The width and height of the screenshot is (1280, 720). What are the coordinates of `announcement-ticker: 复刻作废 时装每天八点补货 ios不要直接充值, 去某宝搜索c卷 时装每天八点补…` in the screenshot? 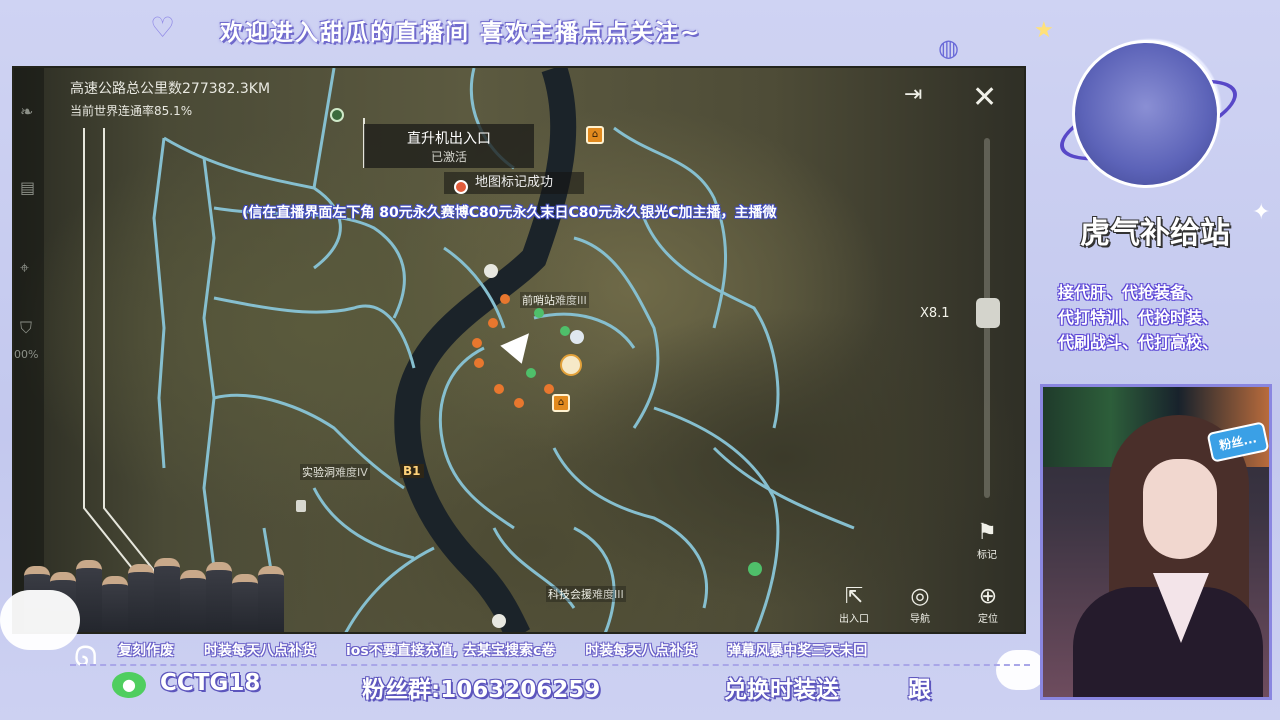 It's located at (550, 651).